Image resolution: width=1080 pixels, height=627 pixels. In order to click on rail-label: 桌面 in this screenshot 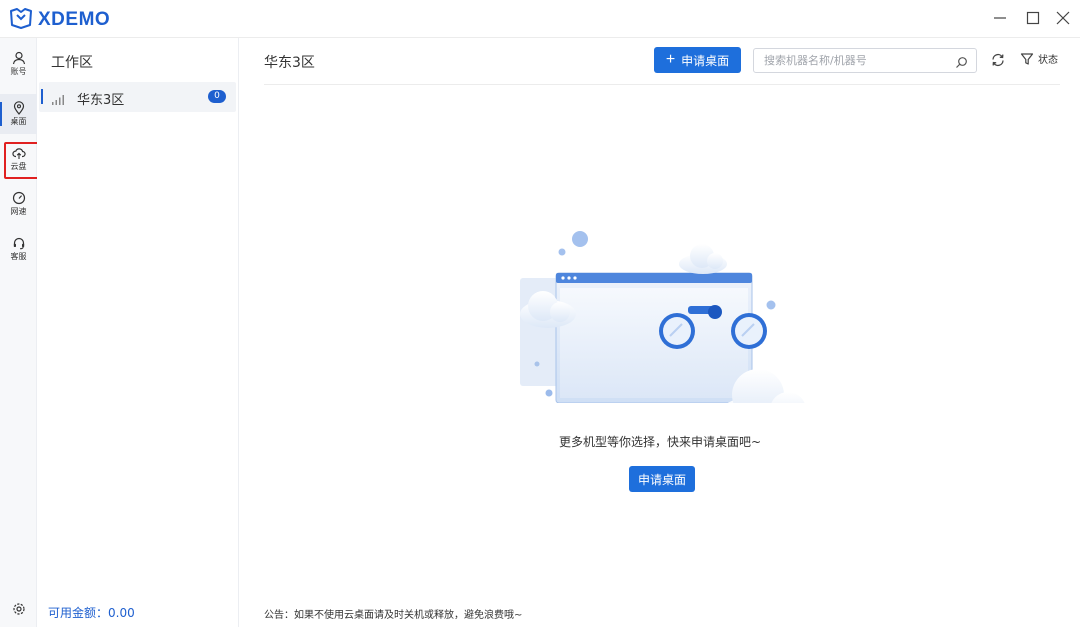, I will do `click(18, 121)`.